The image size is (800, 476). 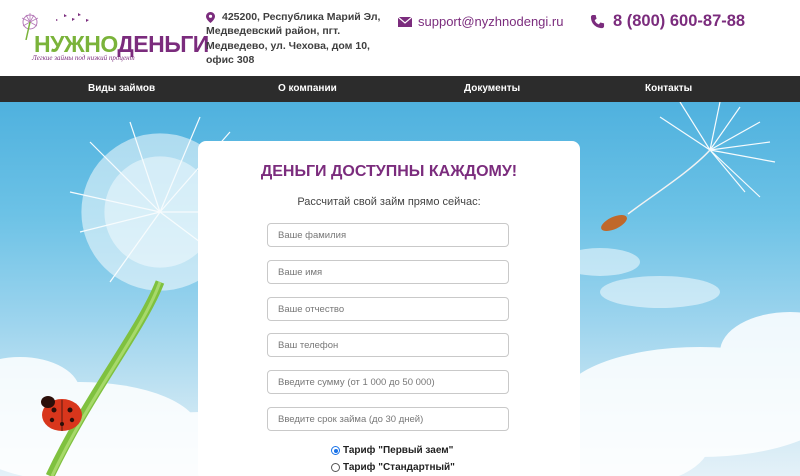 What do you see at coordinates (405, 21) in the screenshot?
I see `envelope-icon` at bounding box center [405, 21].